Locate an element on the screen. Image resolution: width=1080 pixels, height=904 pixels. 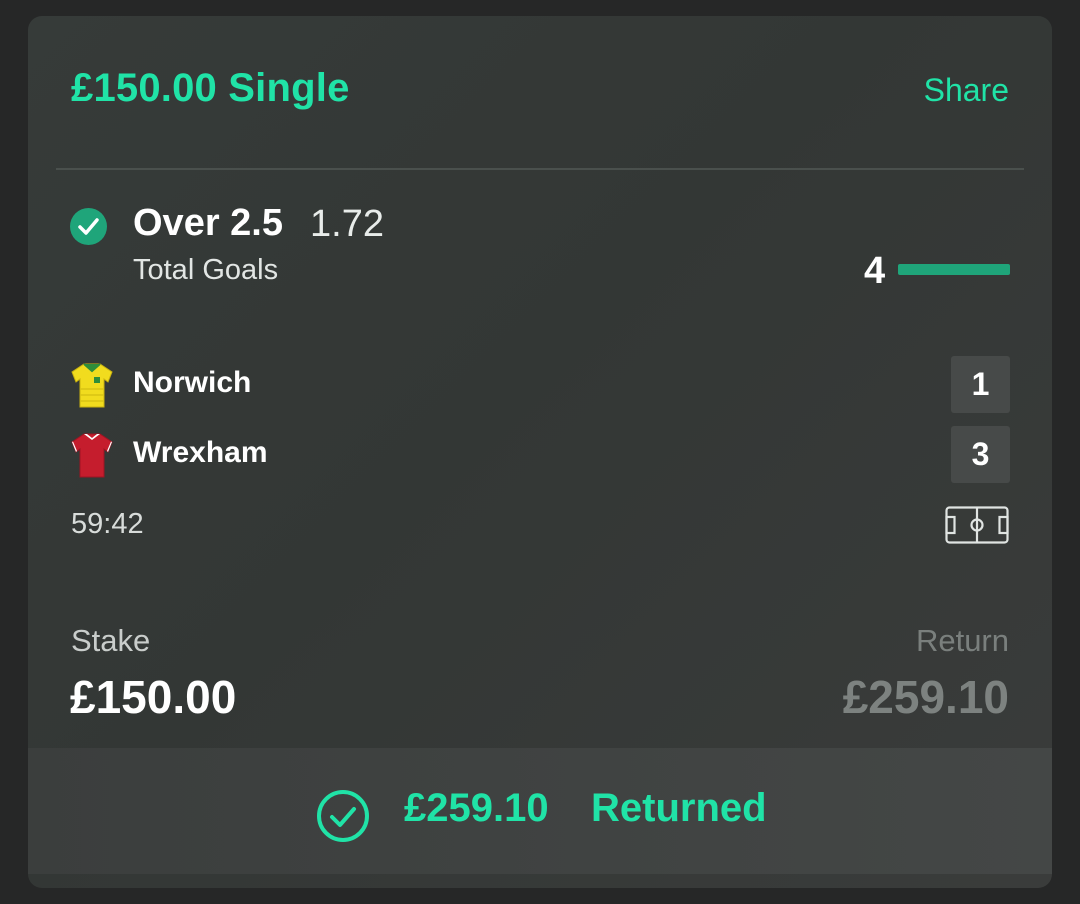
team-row-home: Norwich 1 is located at coordinates (540, 385).